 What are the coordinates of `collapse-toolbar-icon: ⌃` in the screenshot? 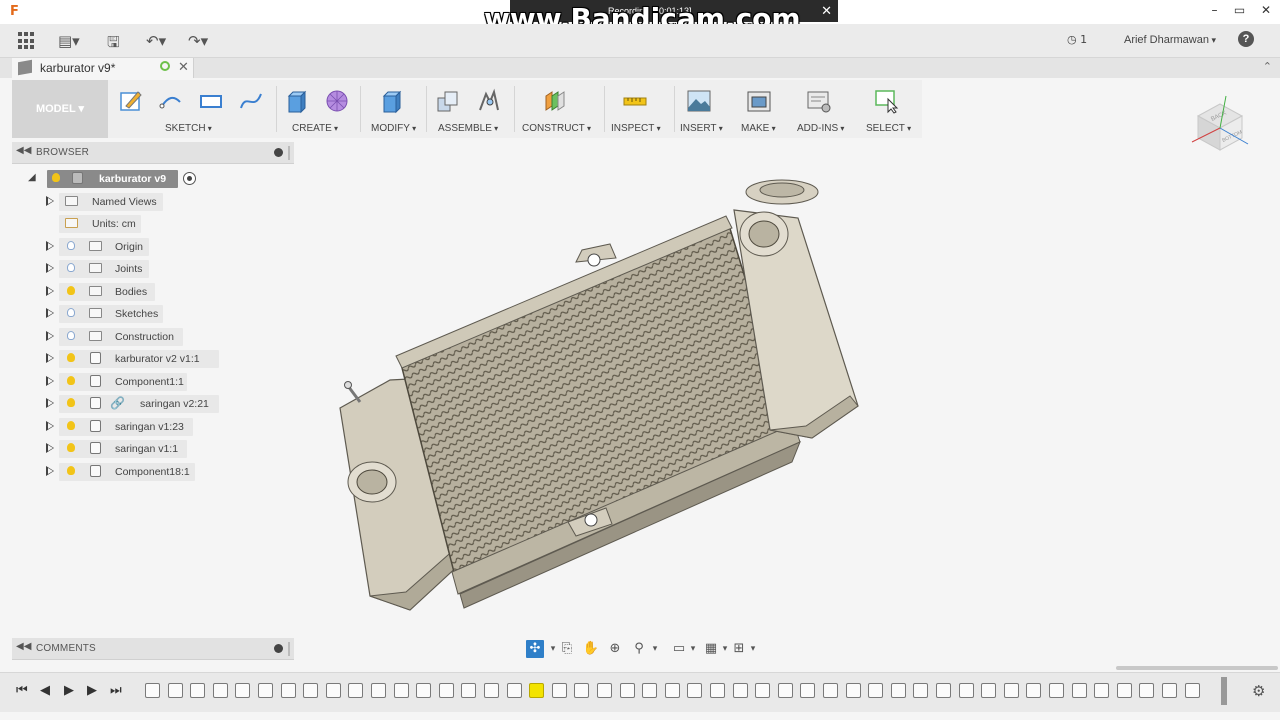 It's located at (1267, 66).